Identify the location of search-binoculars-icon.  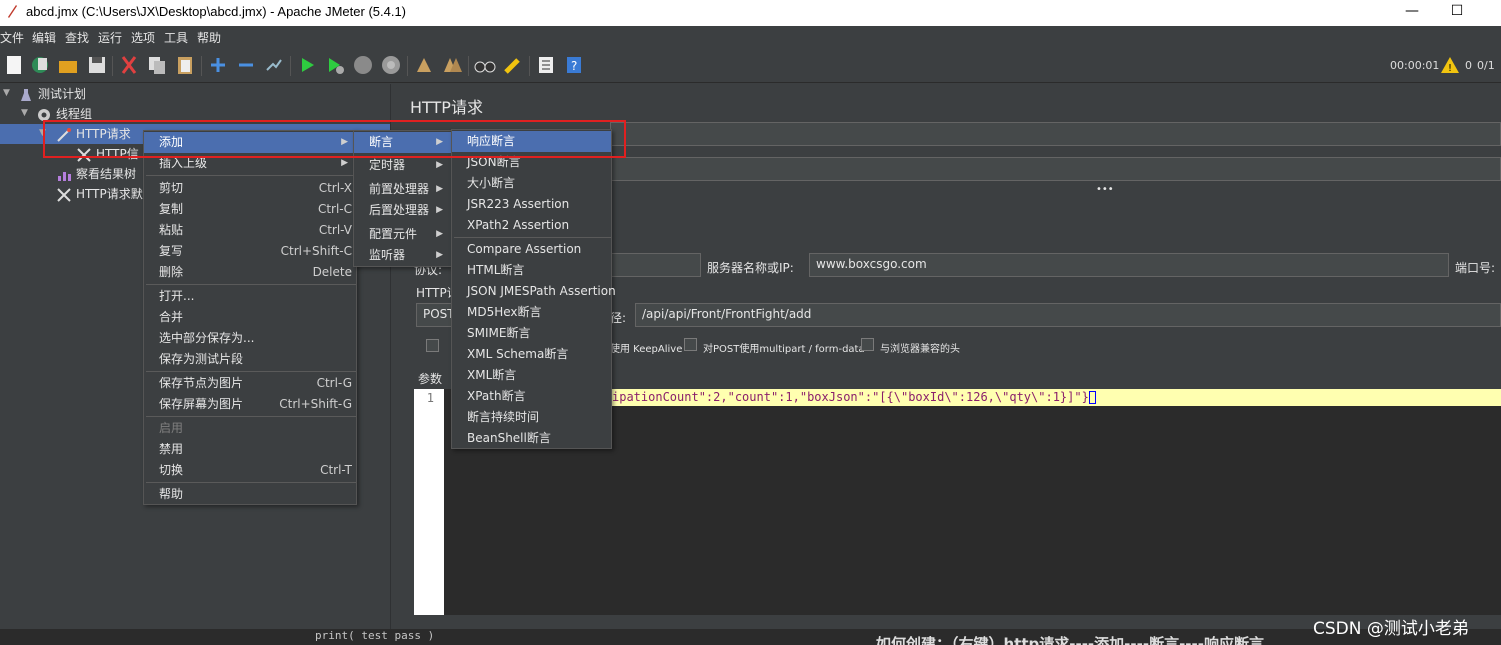
(485, 65).